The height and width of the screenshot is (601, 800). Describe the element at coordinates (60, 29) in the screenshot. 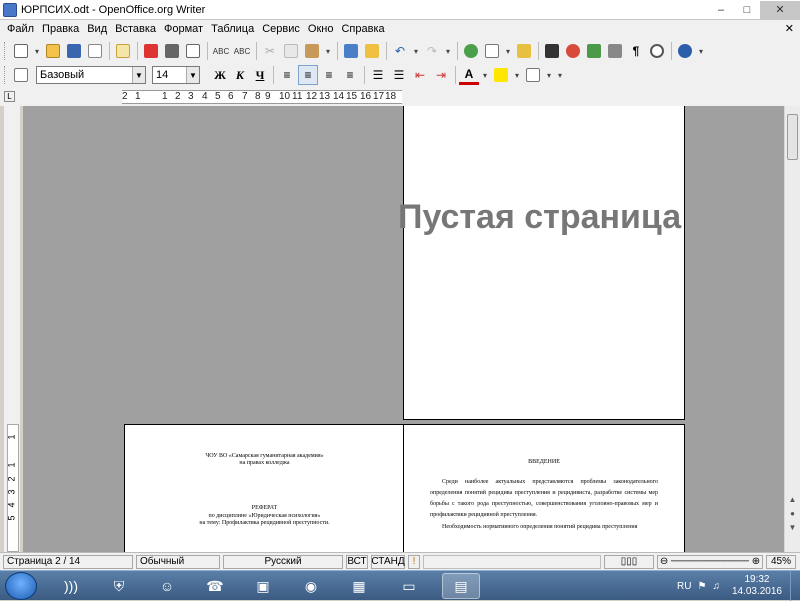

I see `menu-edit: Правка` at that location.